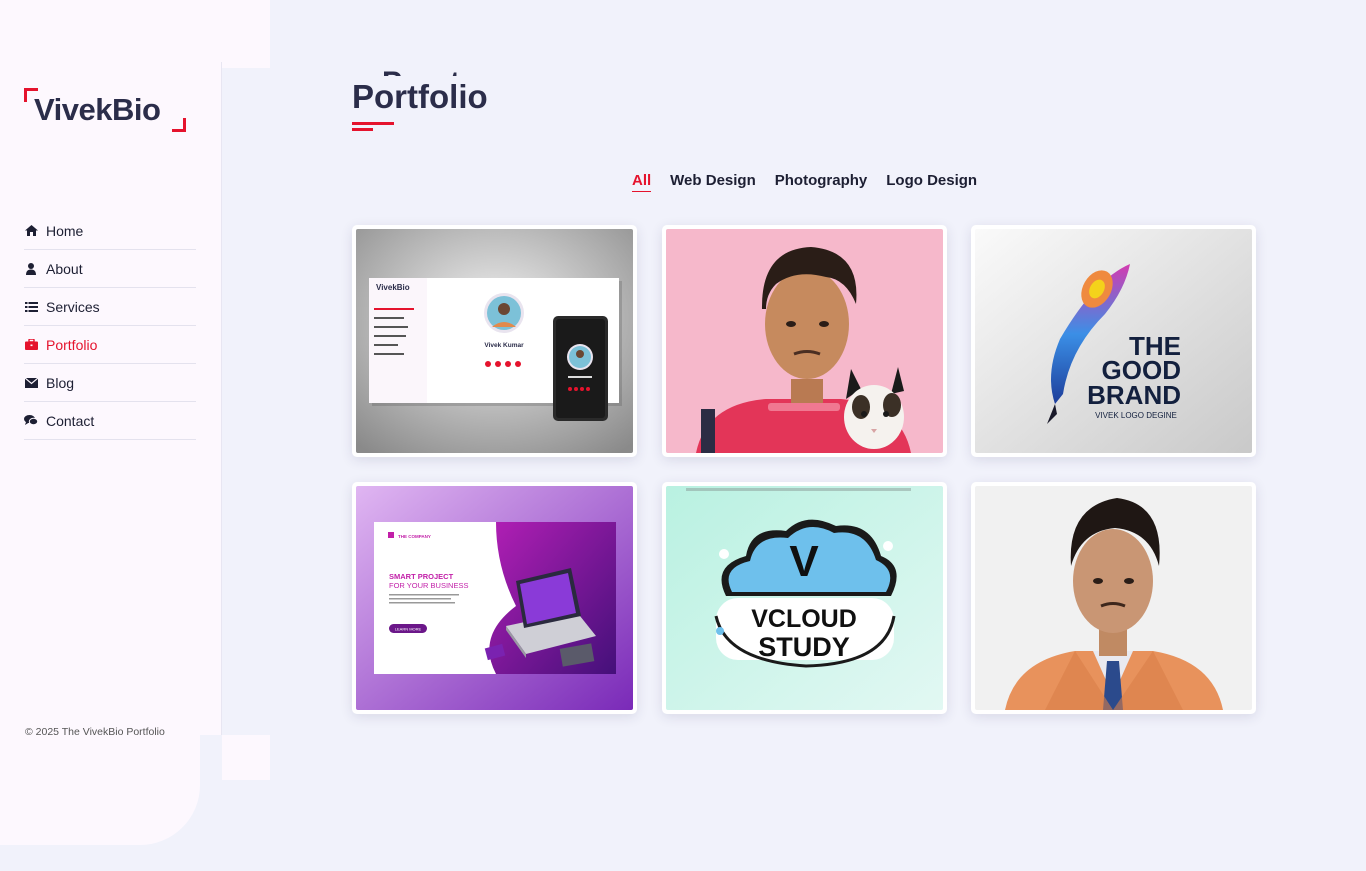 This screenshot has height=871, width=1366. I want to click on portrait-with-cat-photo, so click(804, 341).